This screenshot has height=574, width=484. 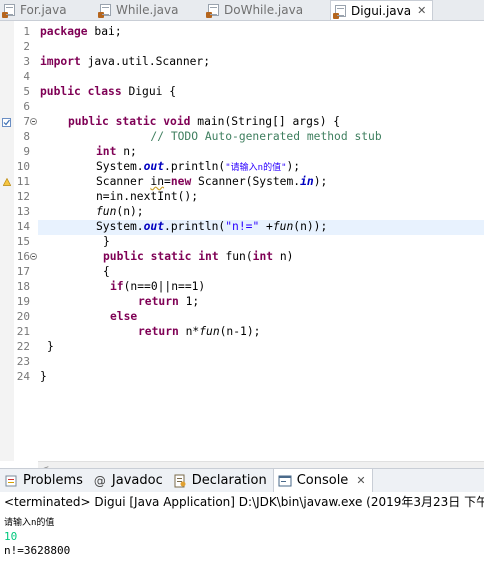 What do you see at coordinates (26, 106) in the screenshot?
I see `line-number: 6` at bounding box center [26, 106].